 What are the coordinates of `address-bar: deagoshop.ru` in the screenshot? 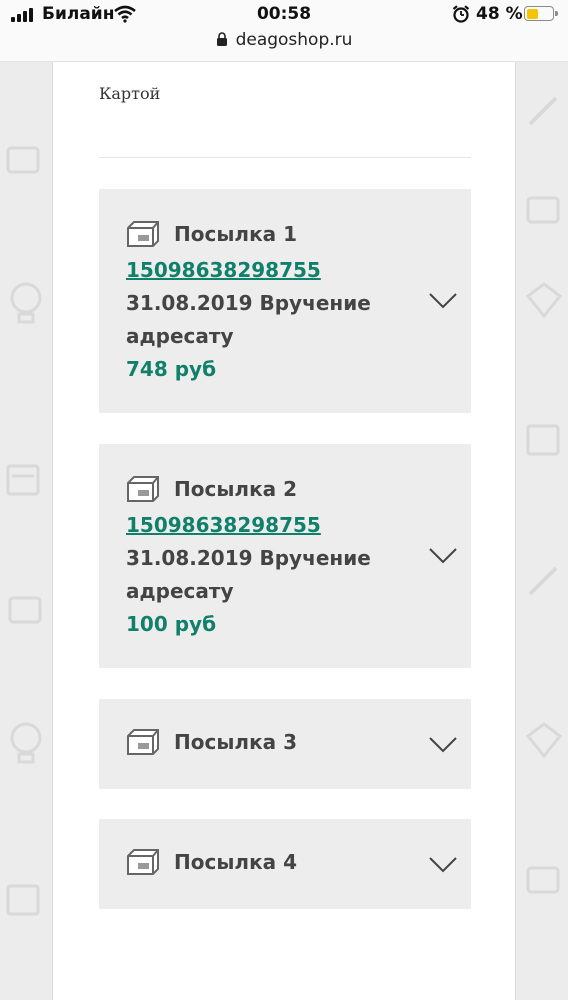 It's located at (284, 40).